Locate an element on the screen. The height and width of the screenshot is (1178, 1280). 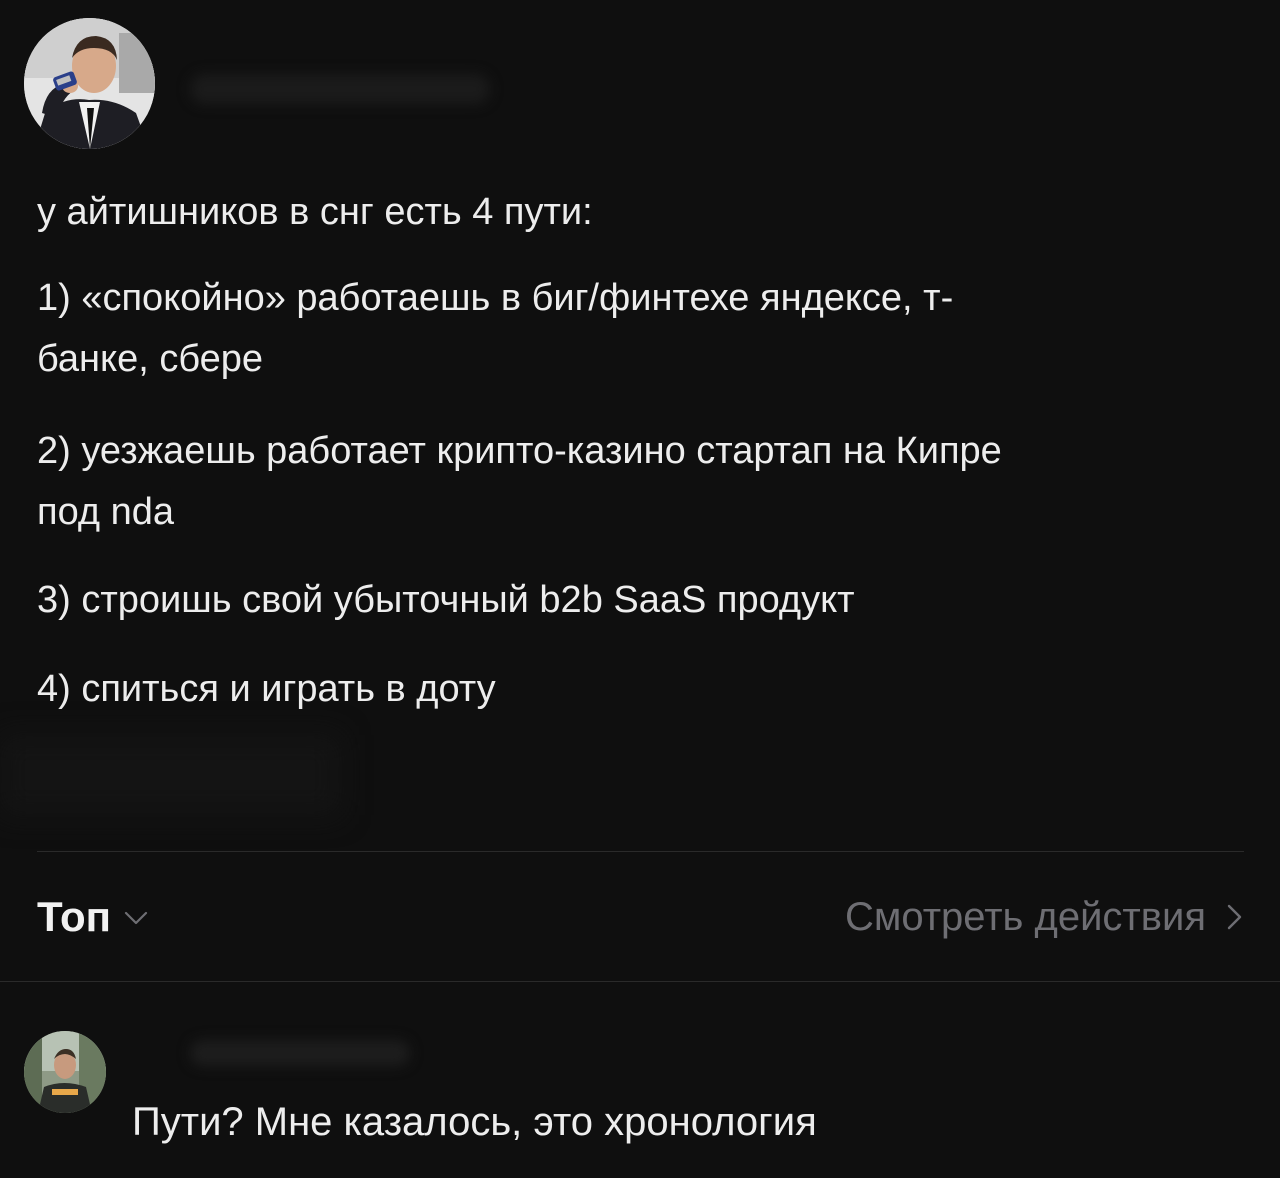
view-actions-link: Смотреть действия is located at coordinates (1044, 917).